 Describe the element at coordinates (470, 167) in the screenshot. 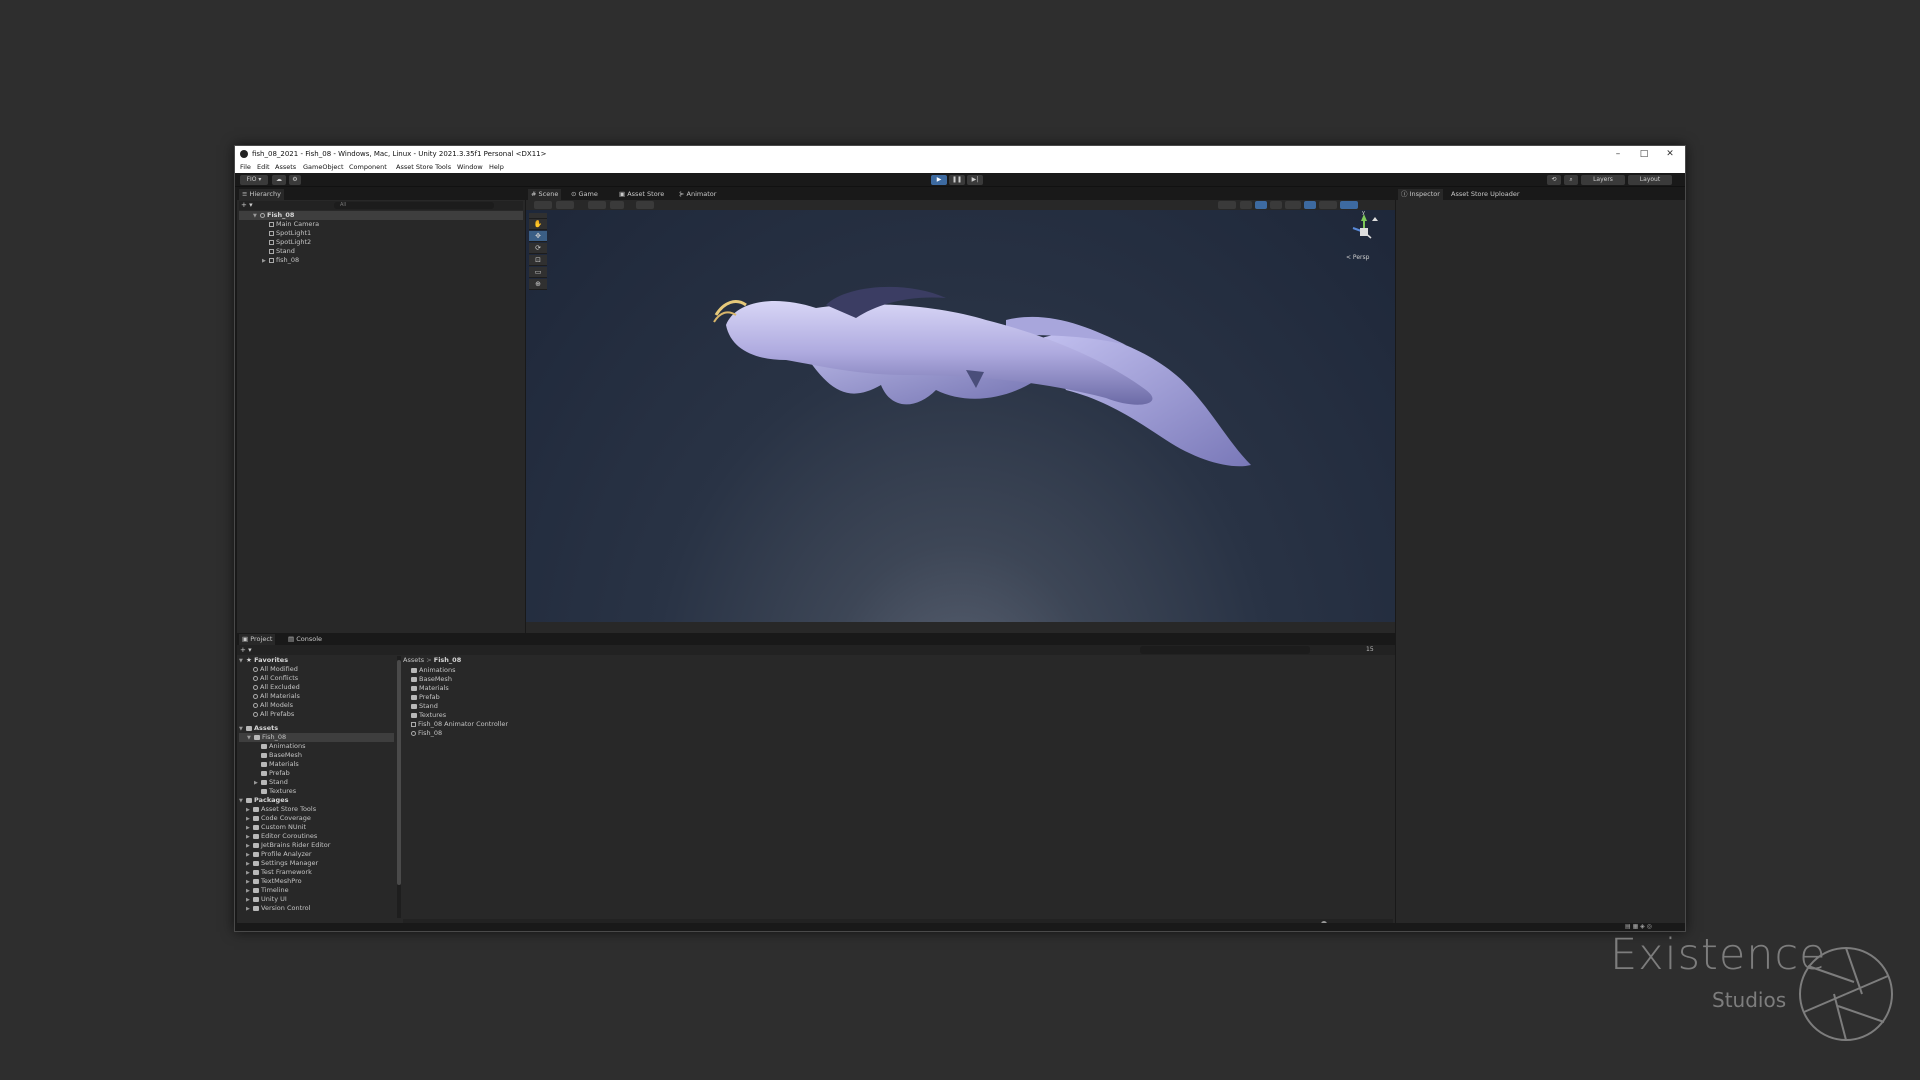

I see `menu-window: Window` at that location.